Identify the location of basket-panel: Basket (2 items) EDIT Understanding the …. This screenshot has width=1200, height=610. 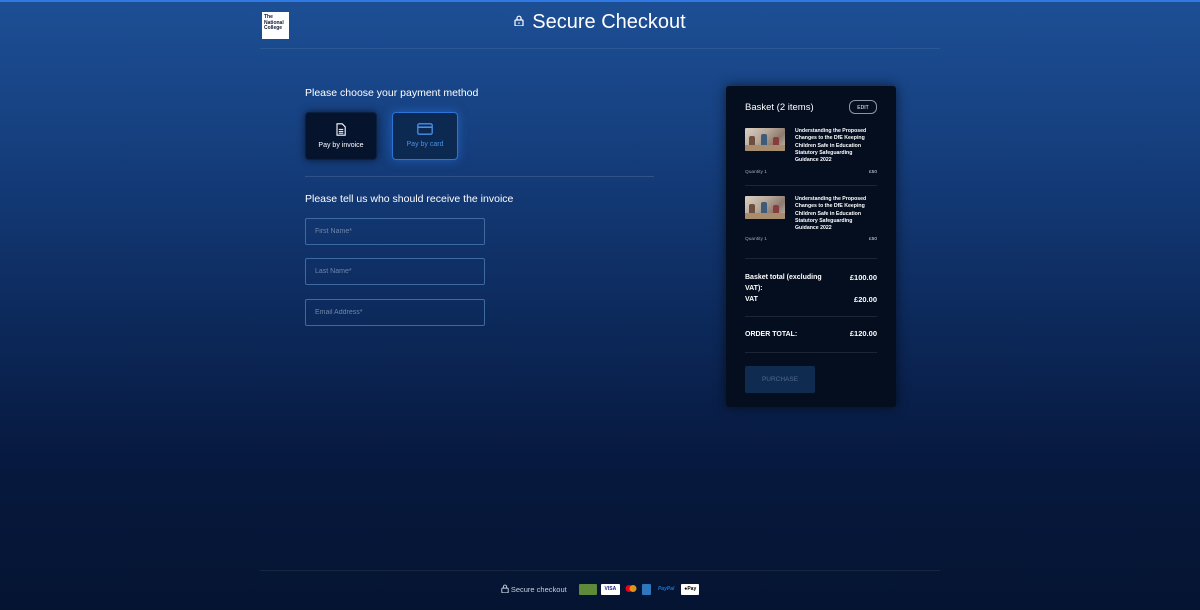
(811, 246).